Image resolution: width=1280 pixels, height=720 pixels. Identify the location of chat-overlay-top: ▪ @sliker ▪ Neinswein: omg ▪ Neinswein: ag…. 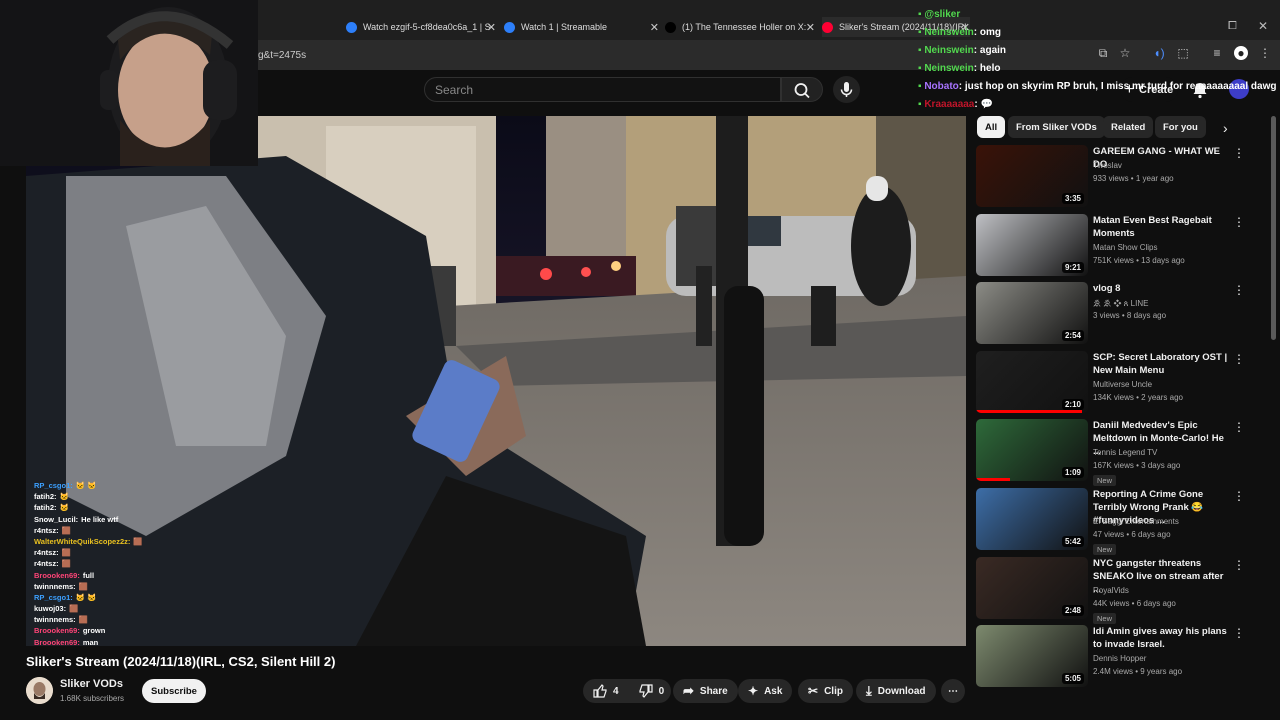
(1097, 60).